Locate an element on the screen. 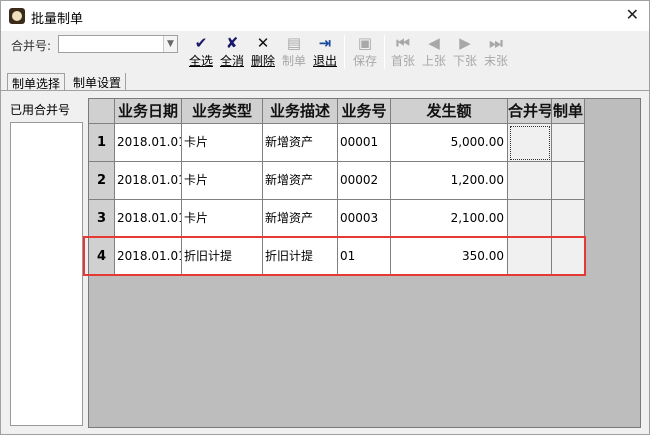  grid-header: 业务日期 业务类型 业务描述 业务号 发生额 合并号 制单 is located at coordinates (337, 111).